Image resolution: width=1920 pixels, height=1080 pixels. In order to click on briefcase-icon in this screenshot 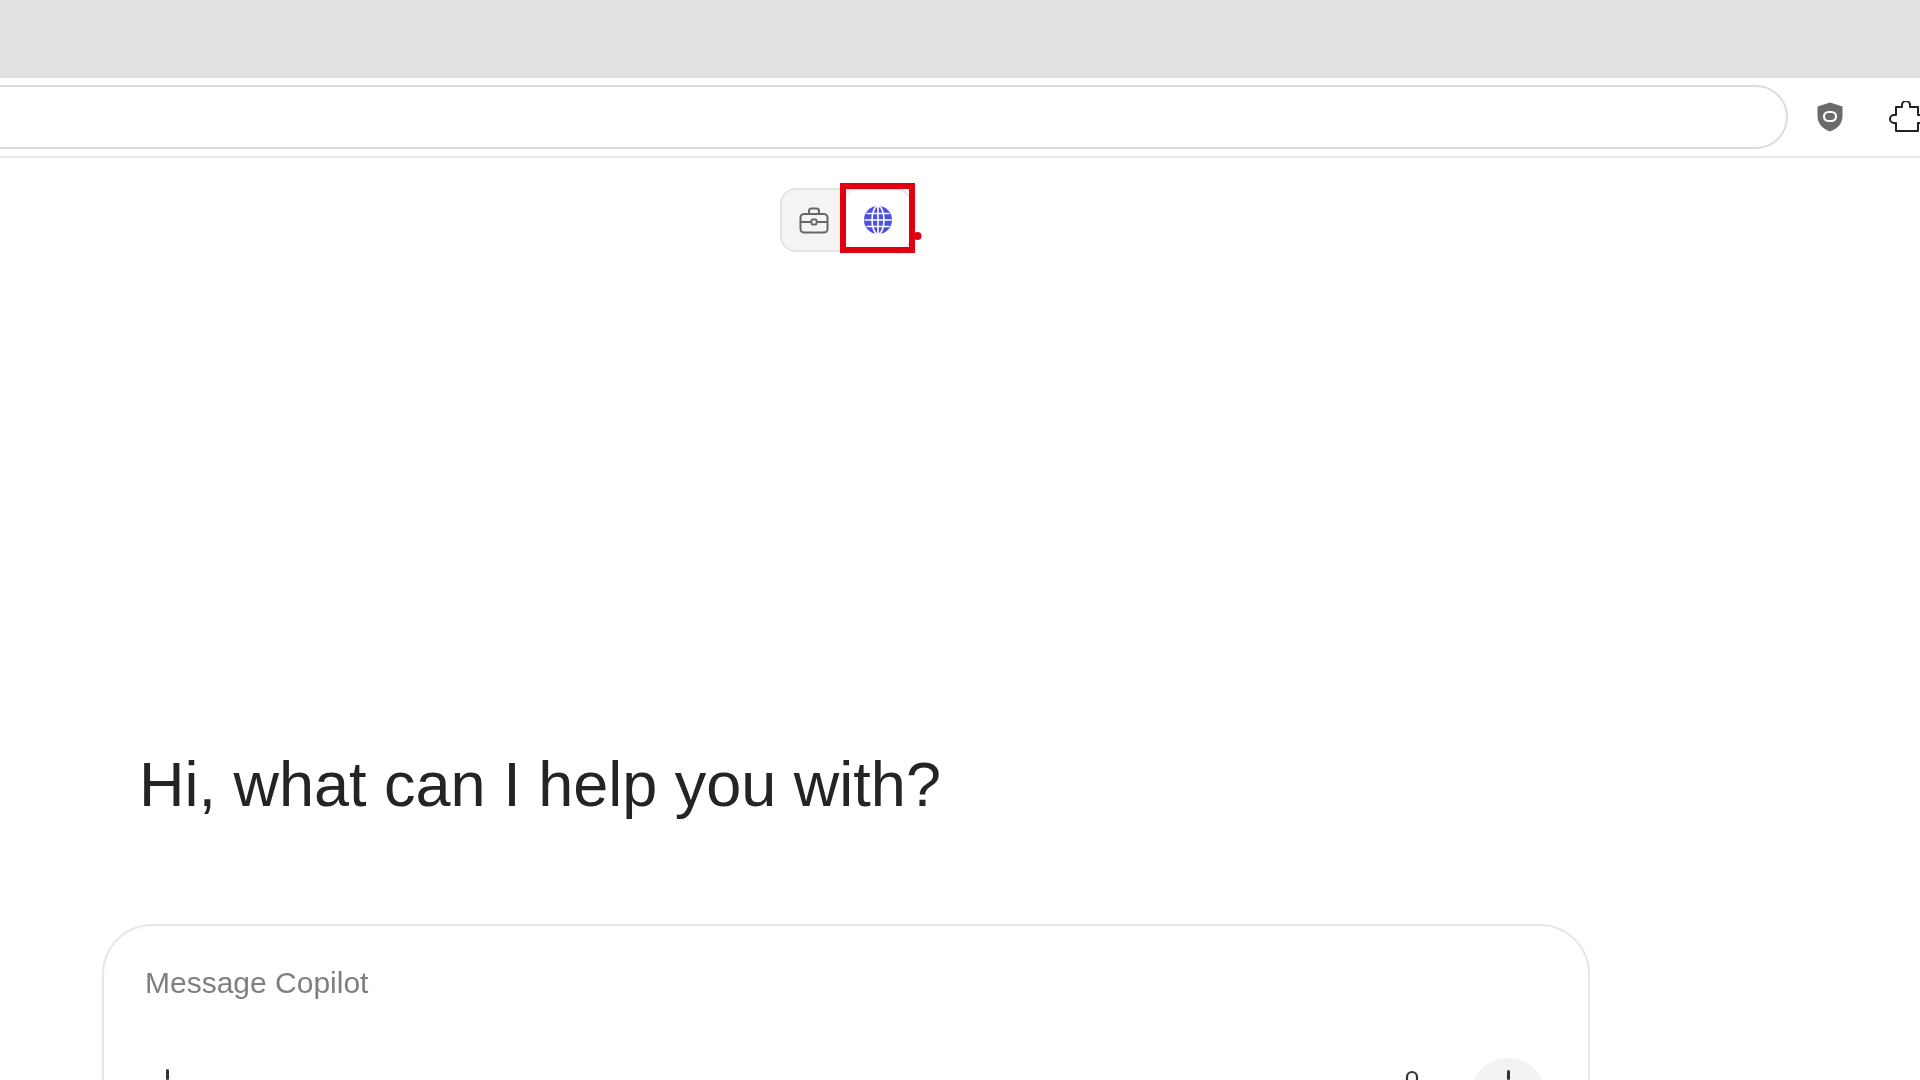, I will do `click(814, 220)`.